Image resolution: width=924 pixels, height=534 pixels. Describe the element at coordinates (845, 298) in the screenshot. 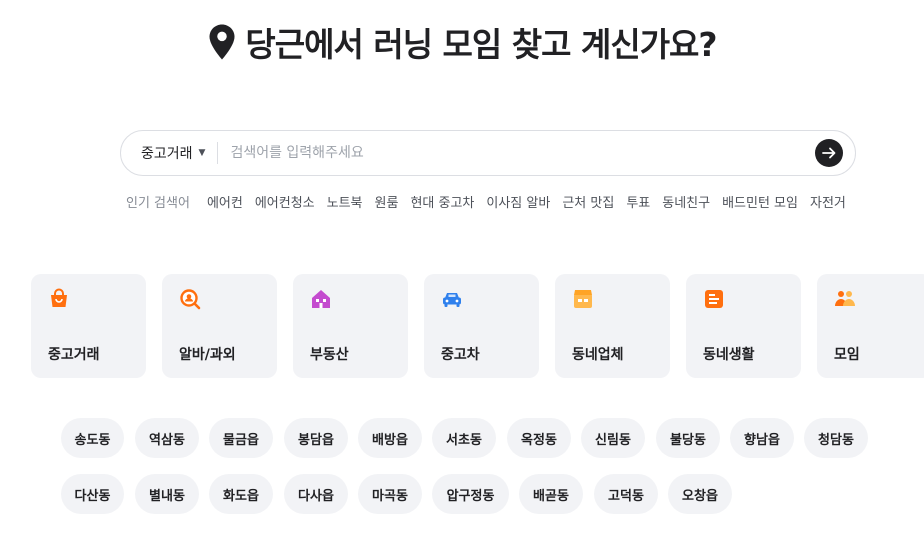

I see `group-icon` at that location.